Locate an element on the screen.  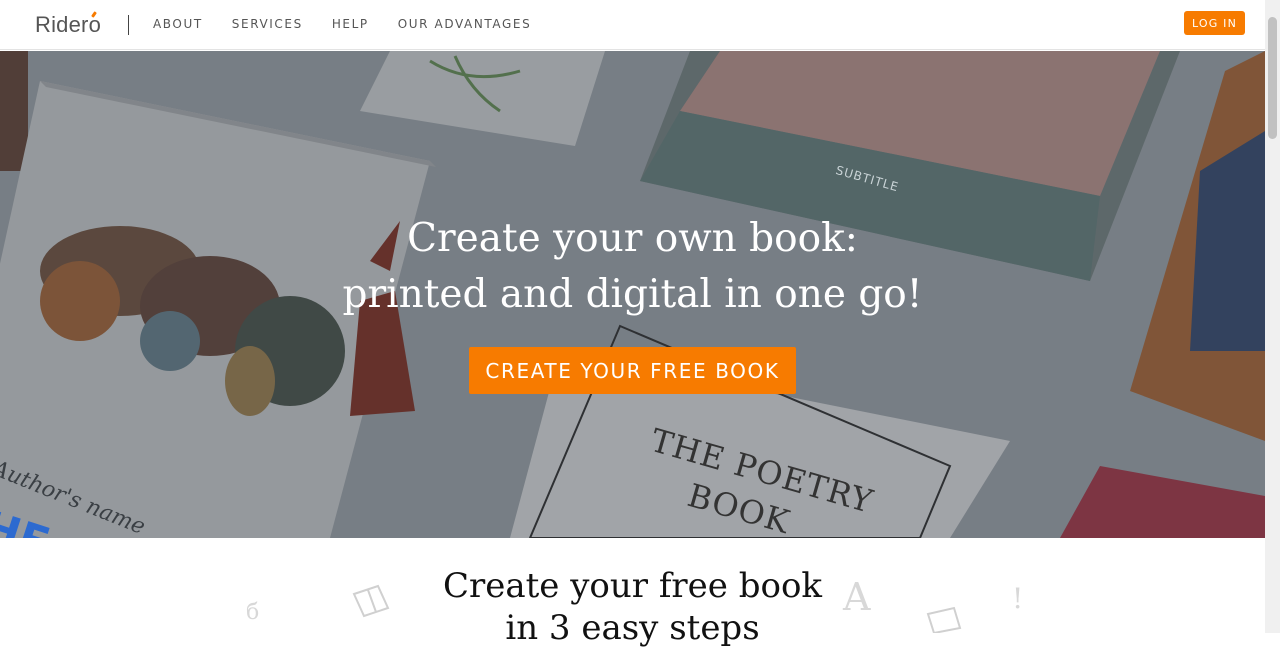
hero-title-line1: Create your own book: is located at coordinates (632, 238).